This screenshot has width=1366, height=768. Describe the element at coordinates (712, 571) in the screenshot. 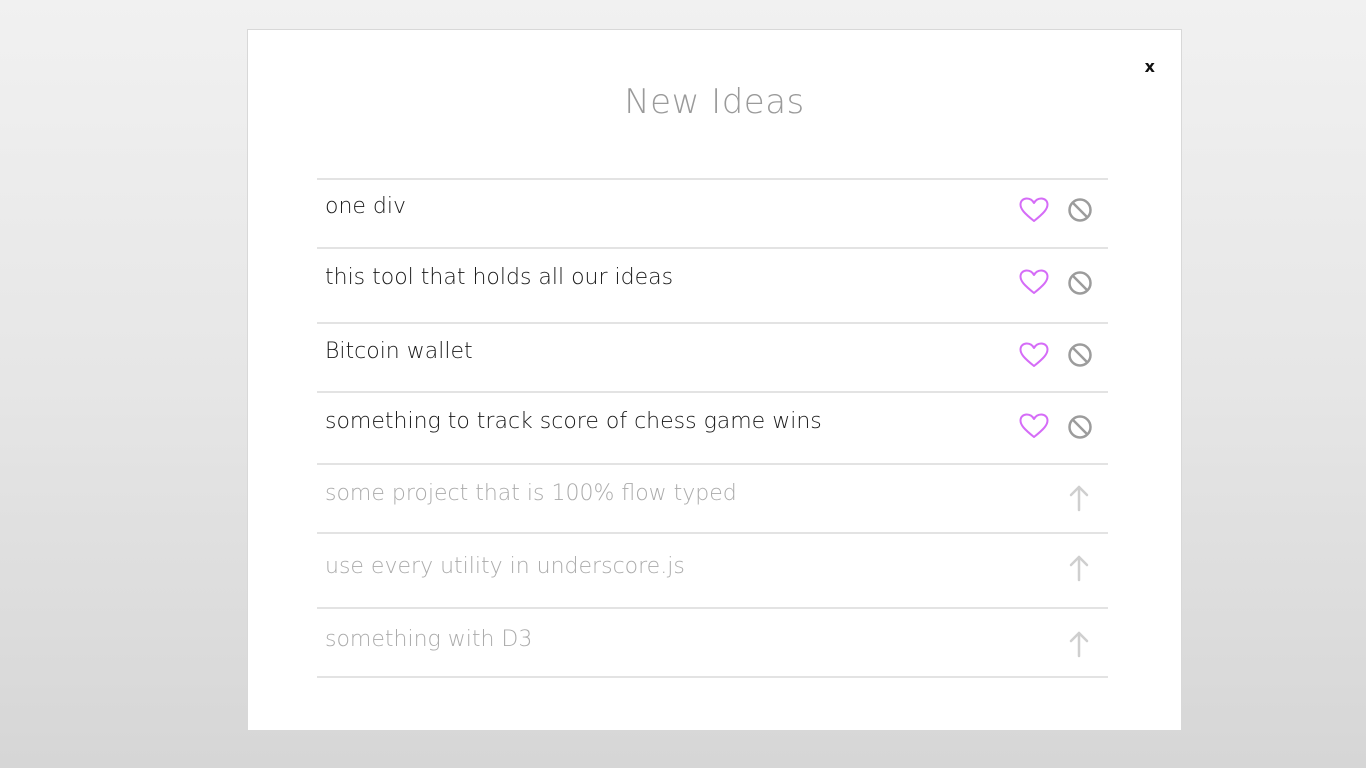

I see `idea-row: use every utility in underscore.js` at that location.